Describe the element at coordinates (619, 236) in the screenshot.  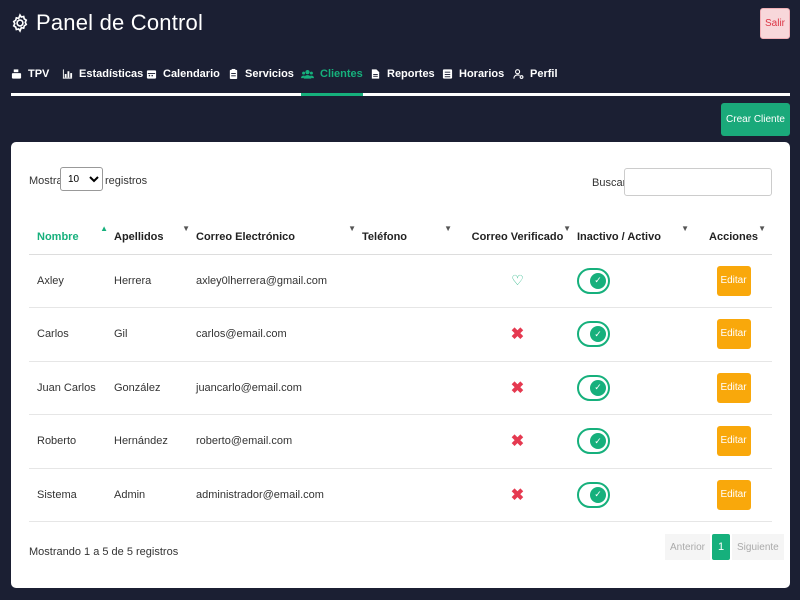
I see `header-label: Inactivo / Activo` at that location.